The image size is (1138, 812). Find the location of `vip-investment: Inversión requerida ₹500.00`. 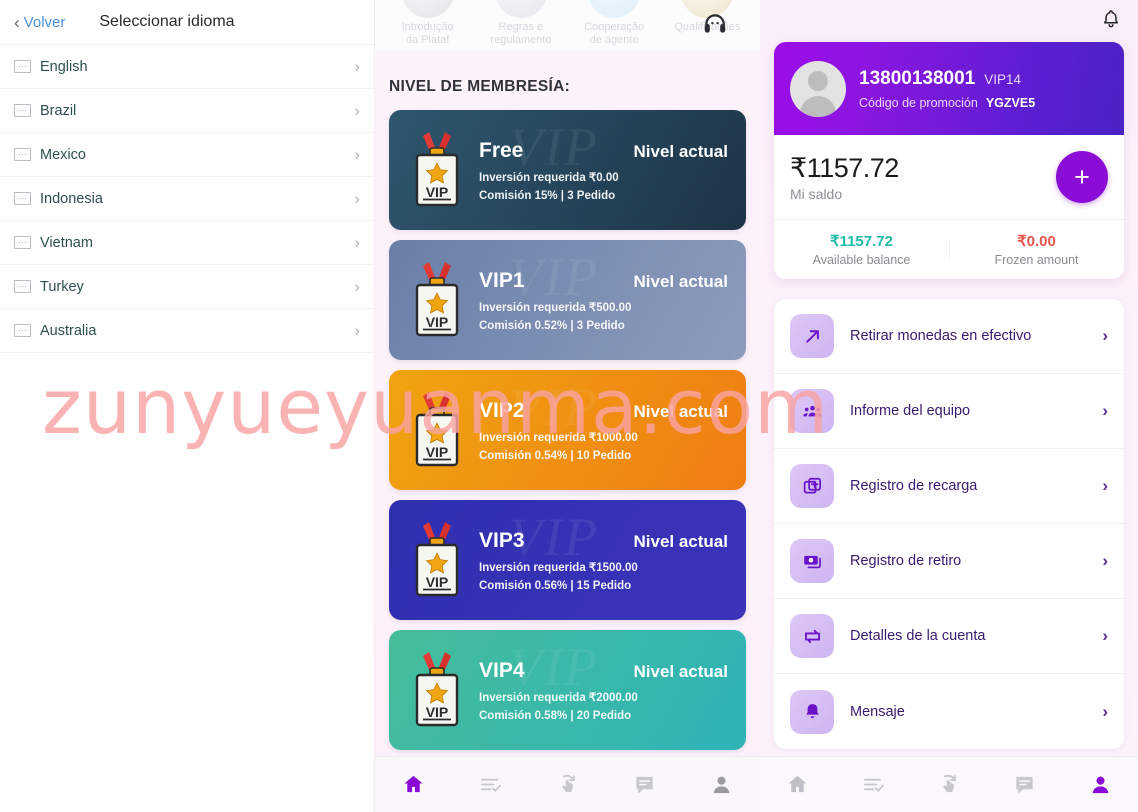

vip-investment: Inversión requerida ₹500.00 is located at coordinates (555, 307).